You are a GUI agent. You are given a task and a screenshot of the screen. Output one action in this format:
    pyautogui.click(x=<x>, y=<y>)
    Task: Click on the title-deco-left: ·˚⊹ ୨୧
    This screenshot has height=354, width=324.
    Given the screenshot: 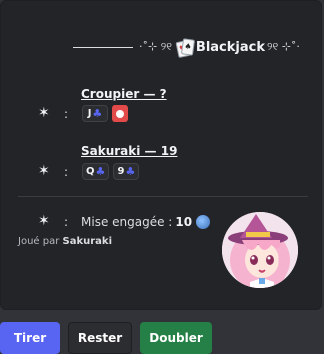 What is the action you would take?
    pyautogui.click(x=155, y=46)
    